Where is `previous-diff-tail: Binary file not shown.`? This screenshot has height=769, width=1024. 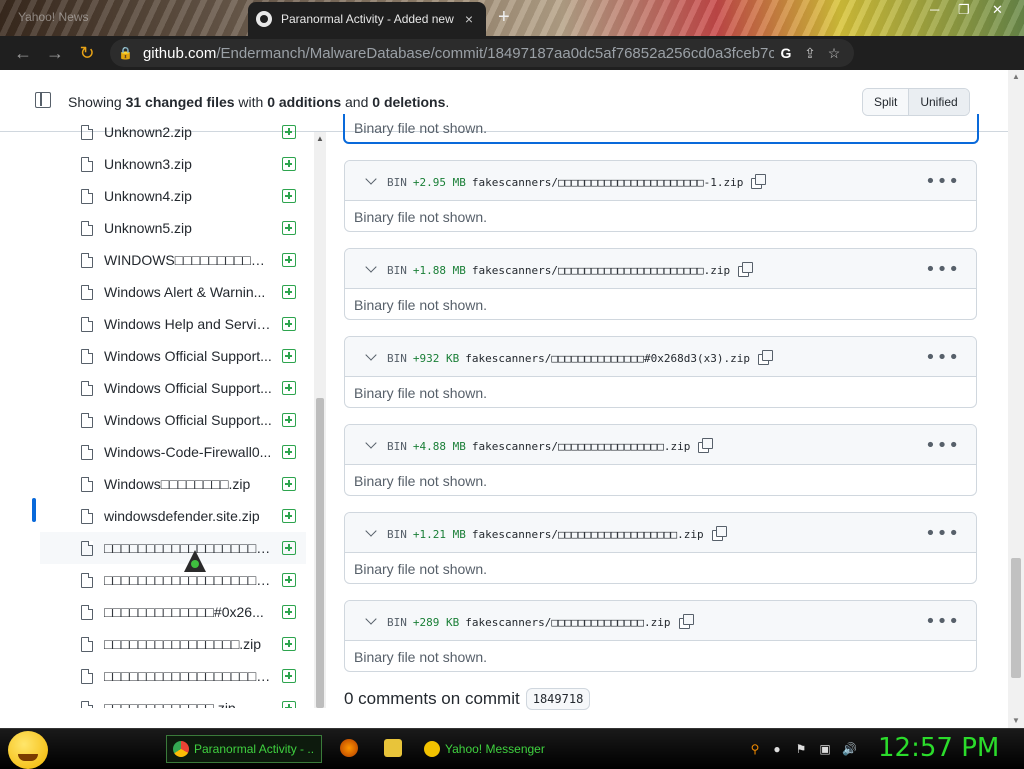
previous-diff-tail: Binary file not shown. is located at coordinates (661, 129).